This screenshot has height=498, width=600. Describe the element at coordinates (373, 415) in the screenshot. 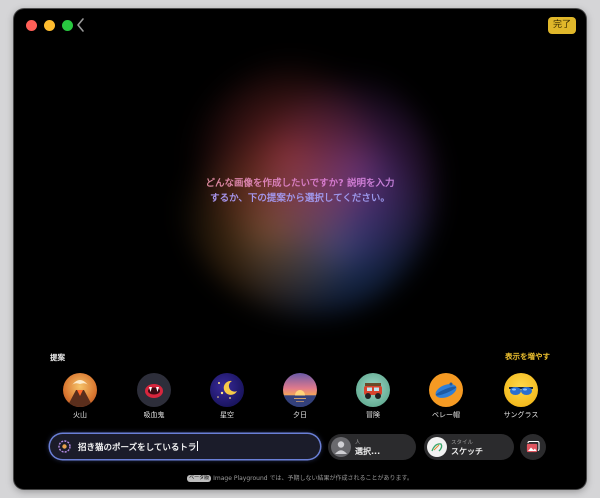

I see `suggestion-label: 冒険` at that location.